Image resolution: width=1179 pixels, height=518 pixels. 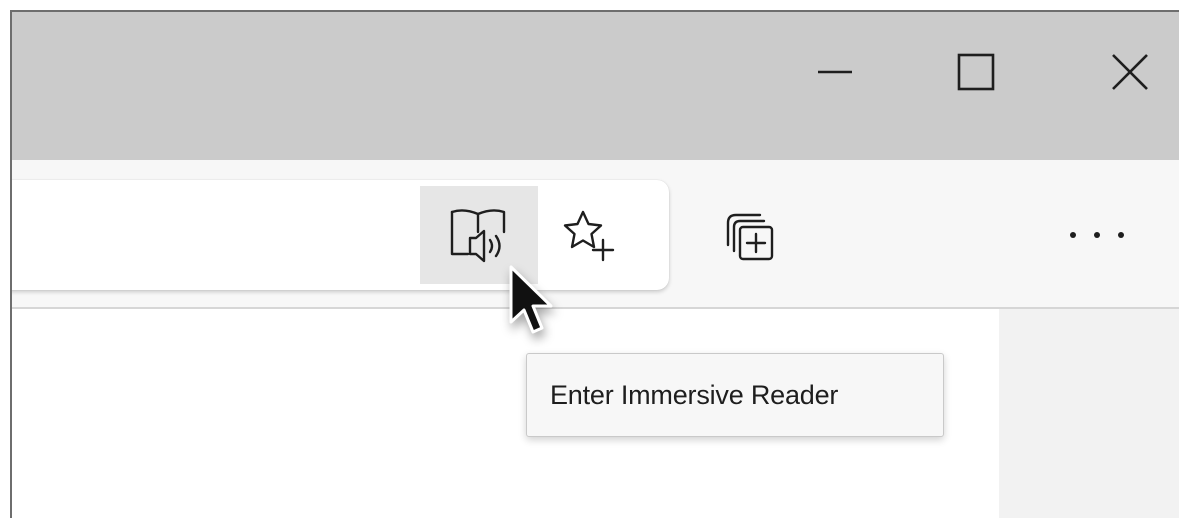 What do you see at coordinates (531, 299) in the screenshot?
I see `mouse-pointer-icon` at bounding box center [531, 299].